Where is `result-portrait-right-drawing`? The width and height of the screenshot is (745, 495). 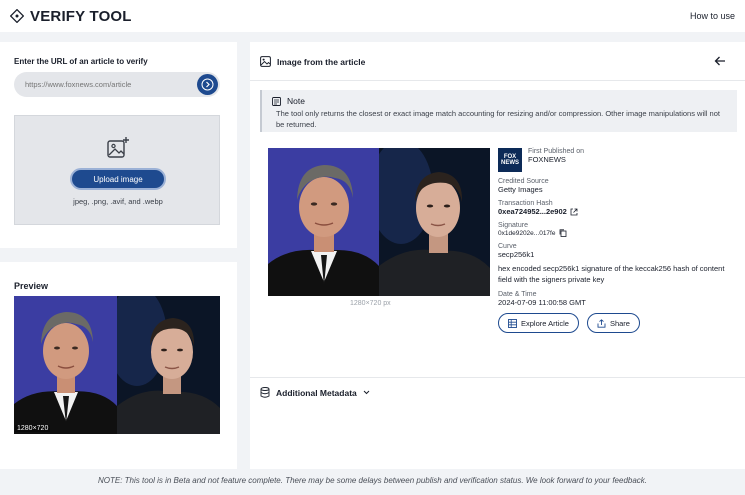
result-portrait-right-drawing is located at coordinates (434, 222).